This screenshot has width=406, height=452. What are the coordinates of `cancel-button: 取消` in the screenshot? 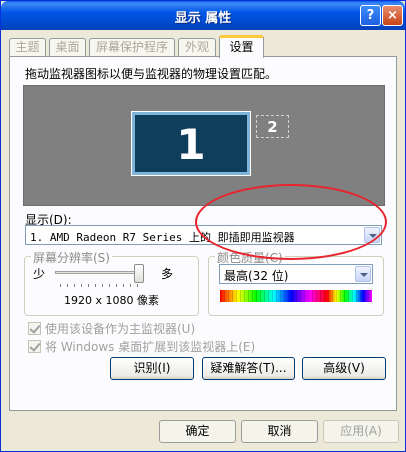 It's located at (279, 431).